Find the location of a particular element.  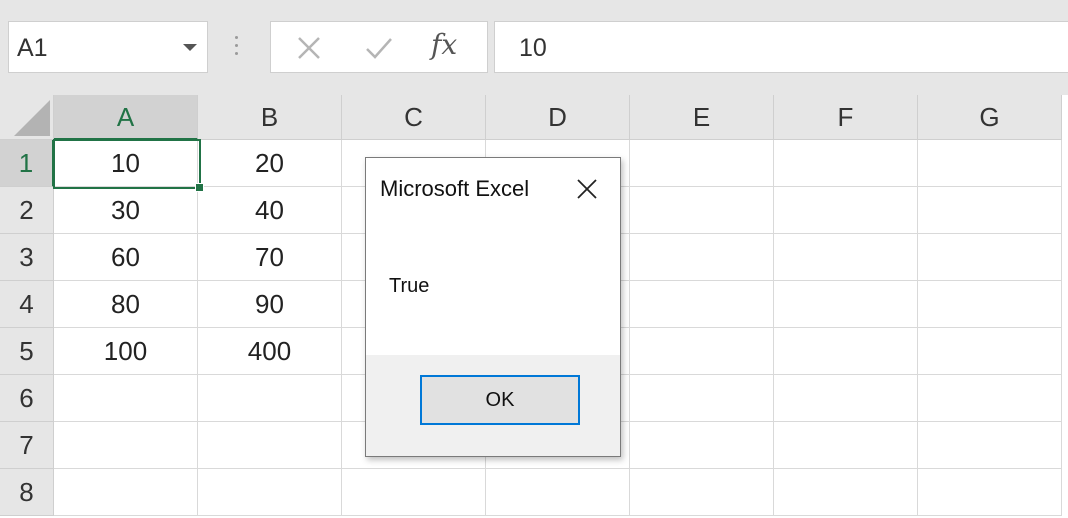

column-header-a: A is located at coordinates (126, 117).